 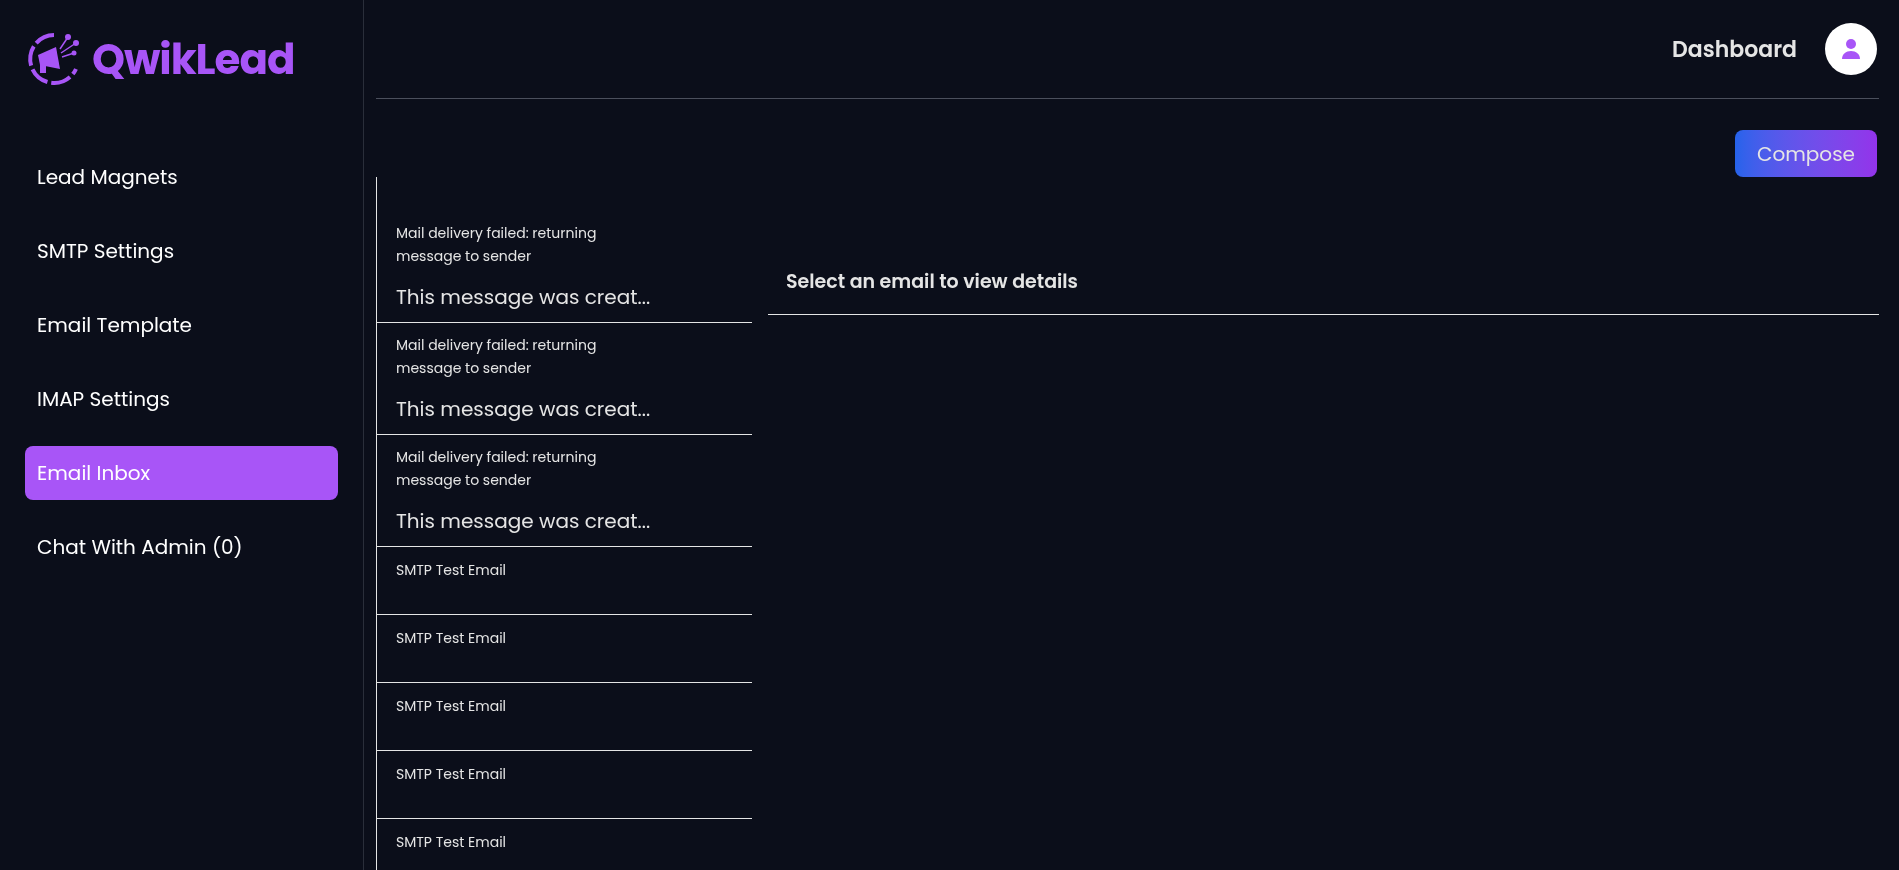 I want to click on user-icon, so click(x=1851, y=49).